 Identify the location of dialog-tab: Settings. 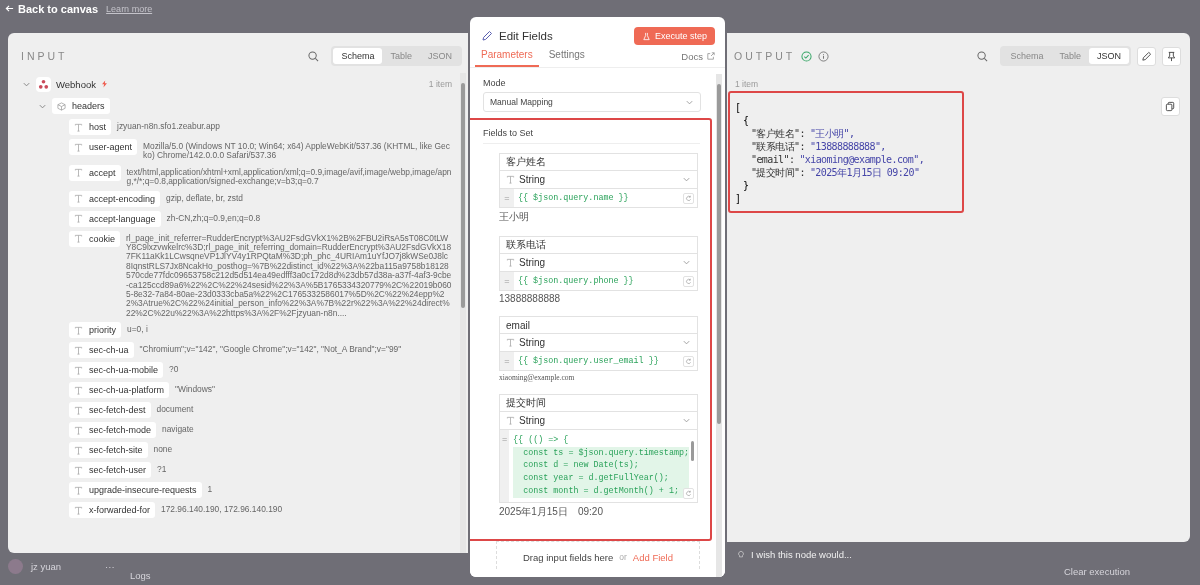
(566, 58).